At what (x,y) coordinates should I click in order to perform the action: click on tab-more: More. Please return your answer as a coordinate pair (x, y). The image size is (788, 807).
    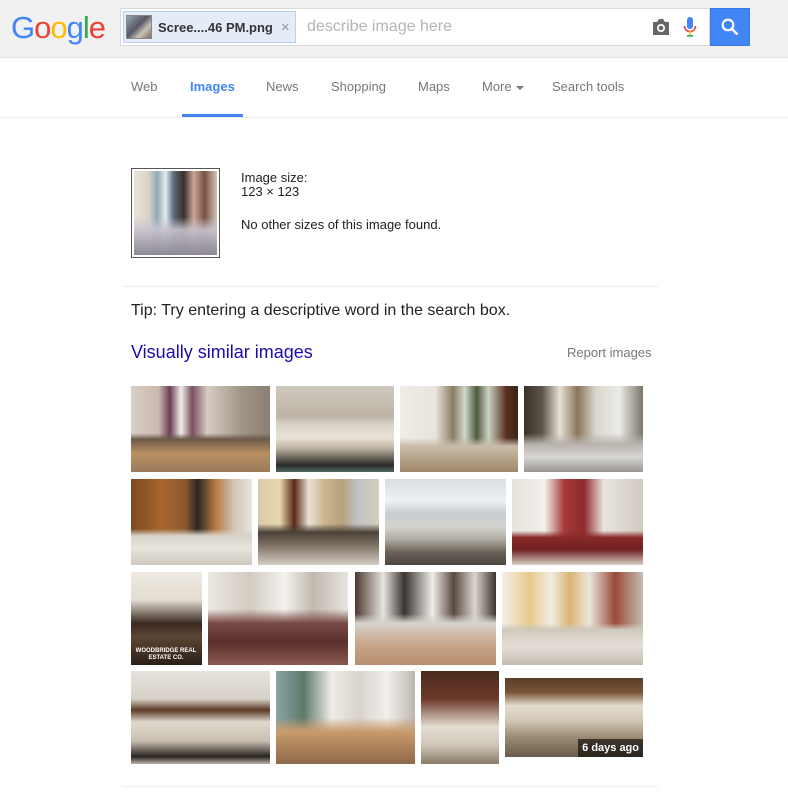
    Looking at the image, I should click on (503, 86).